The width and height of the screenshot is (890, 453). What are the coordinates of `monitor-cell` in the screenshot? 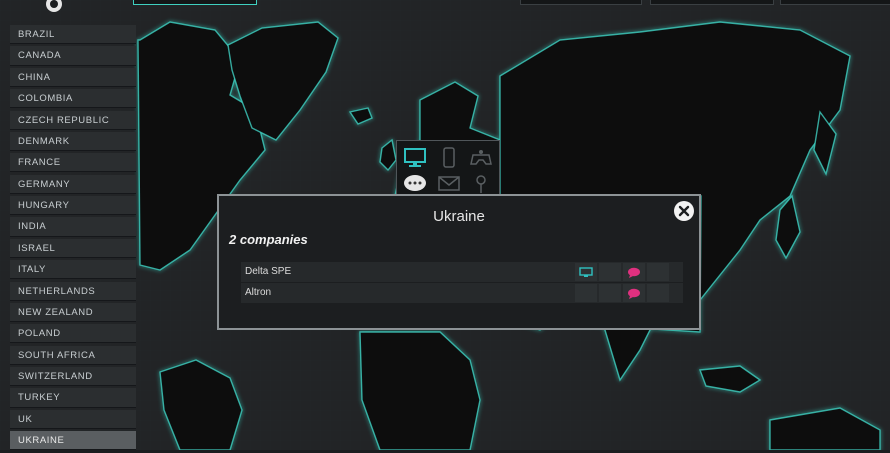 It's located at (586, 272).